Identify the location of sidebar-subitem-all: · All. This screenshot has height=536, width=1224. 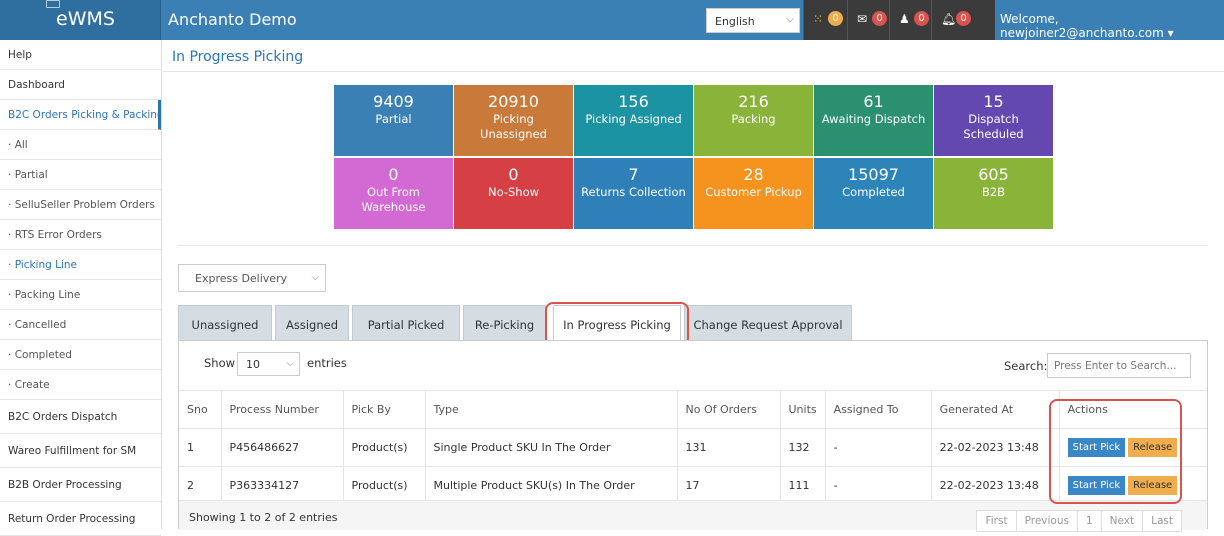
(80, 145).